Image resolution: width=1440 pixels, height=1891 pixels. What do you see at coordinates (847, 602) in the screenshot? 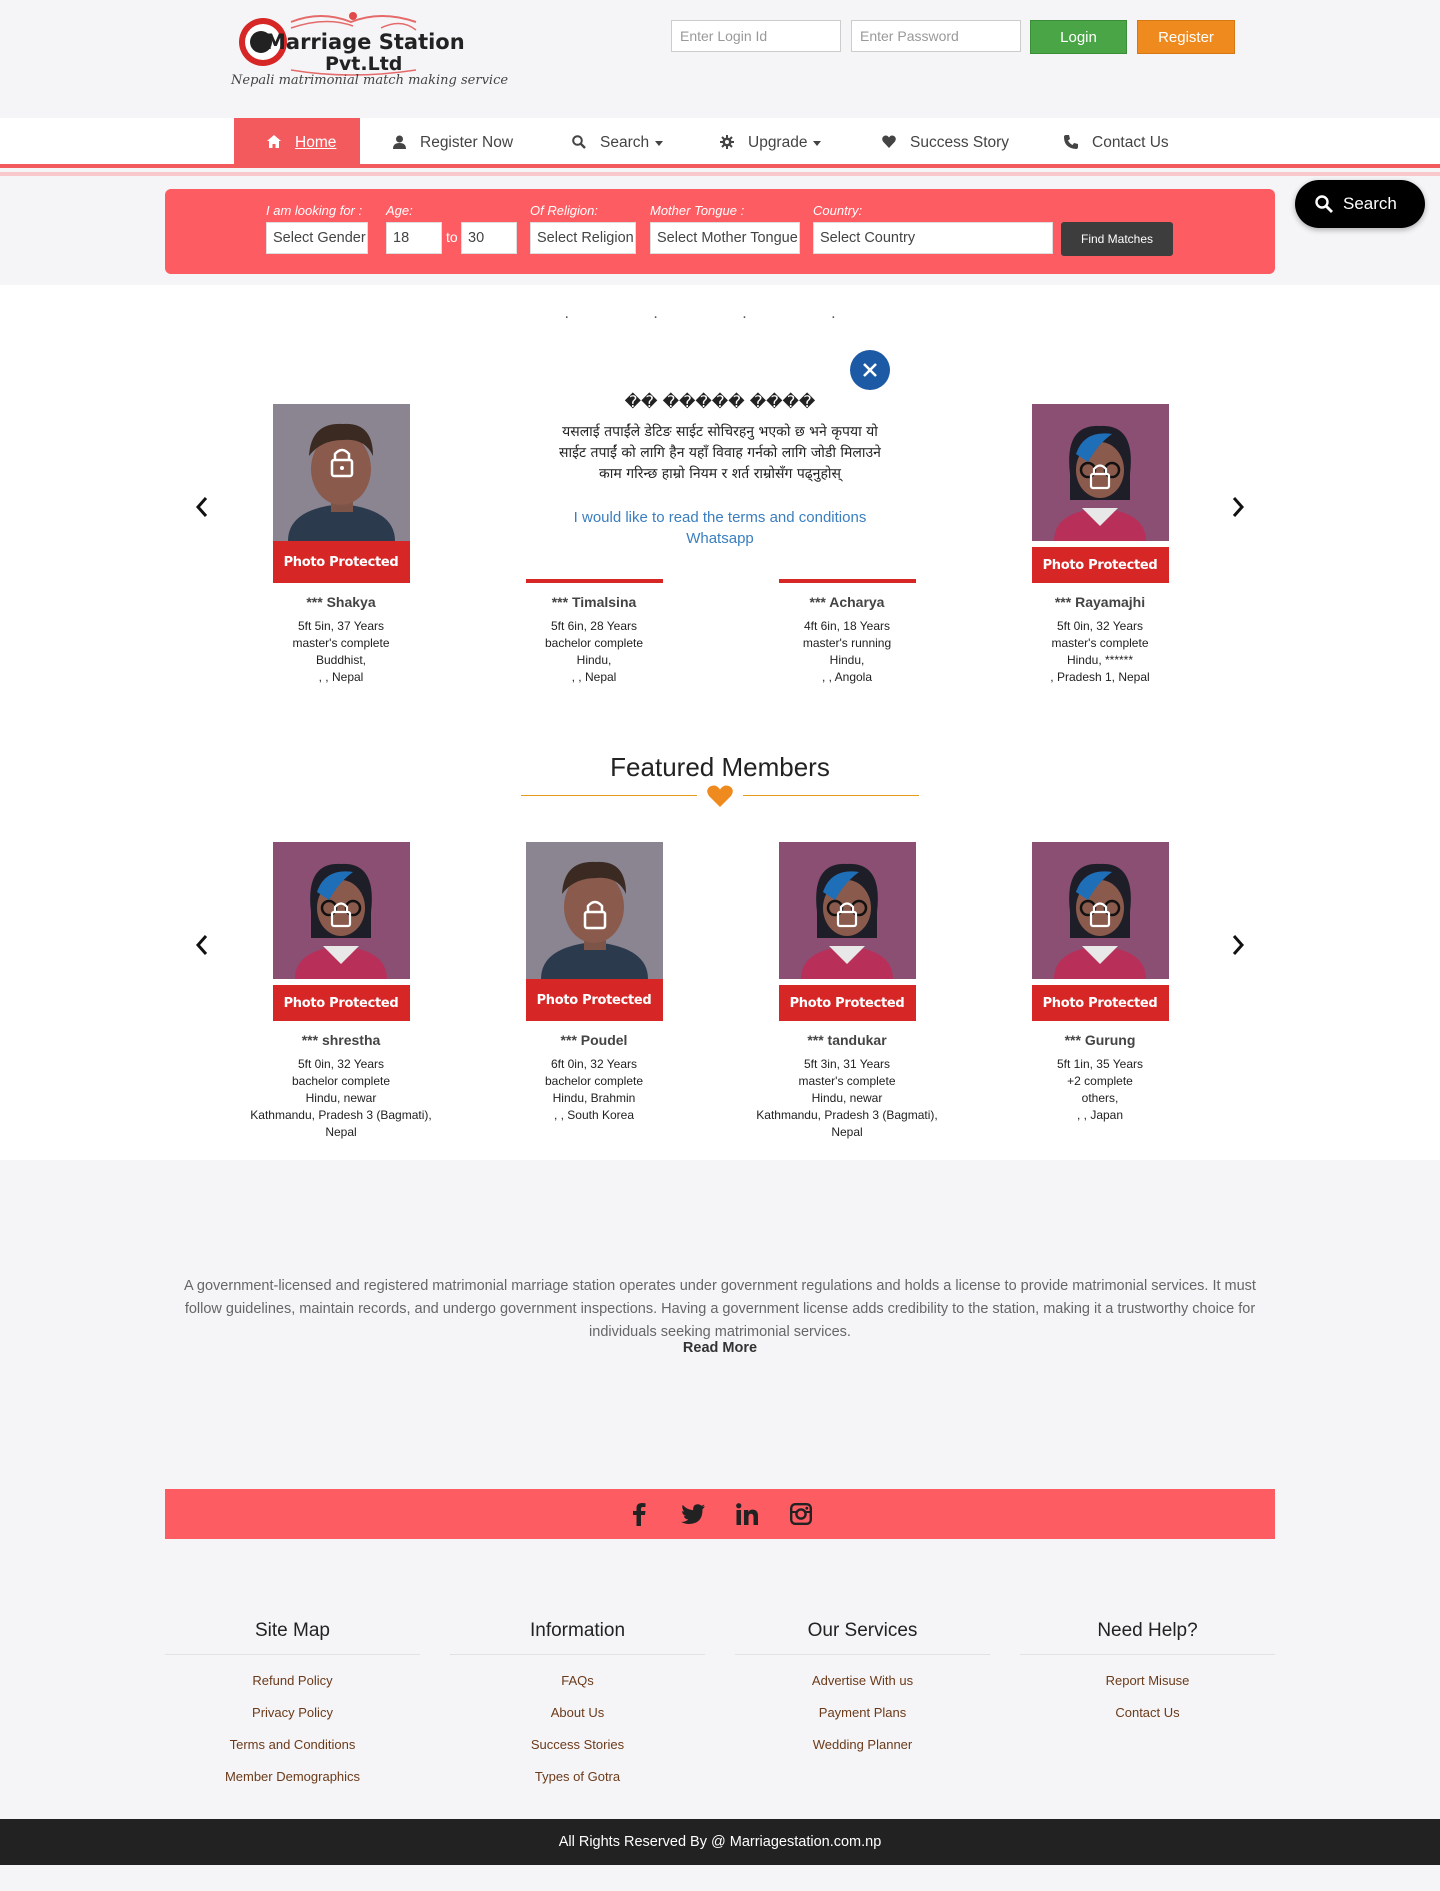
I see `member-name: *** Acharya` at bounding box center [847, 602].